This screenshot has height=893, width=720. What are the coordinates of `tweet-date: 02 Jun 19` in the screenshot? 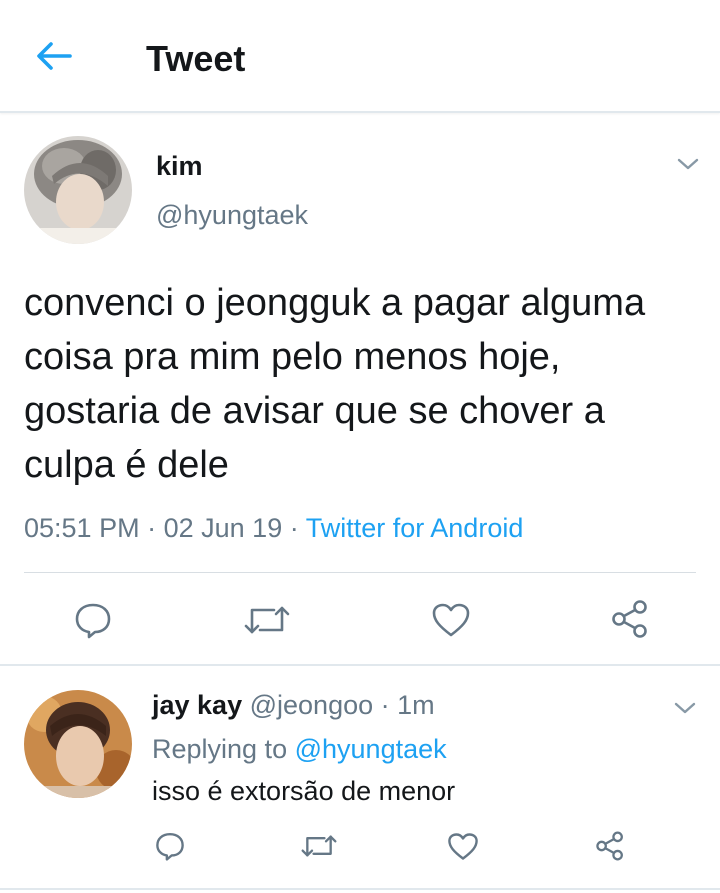 It's located at (223, 528).